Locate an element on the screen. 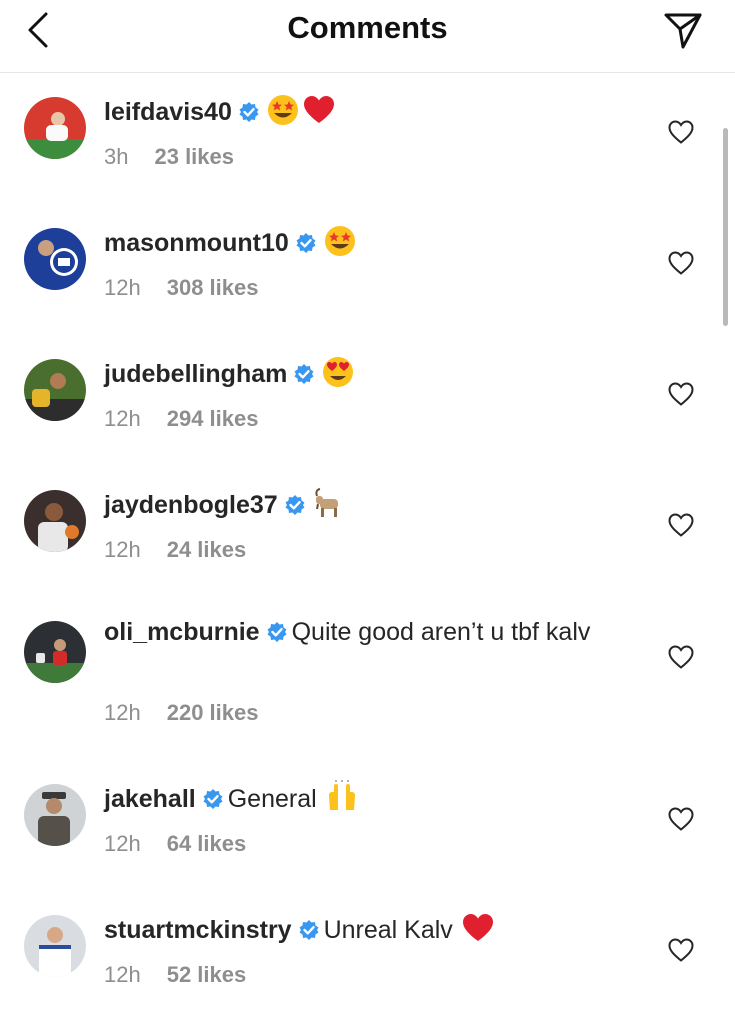 Image resolution: width=735 pixels, height=1024 pixels. comment-body: jaydenbogle37 is located at coordinates (374, 503).